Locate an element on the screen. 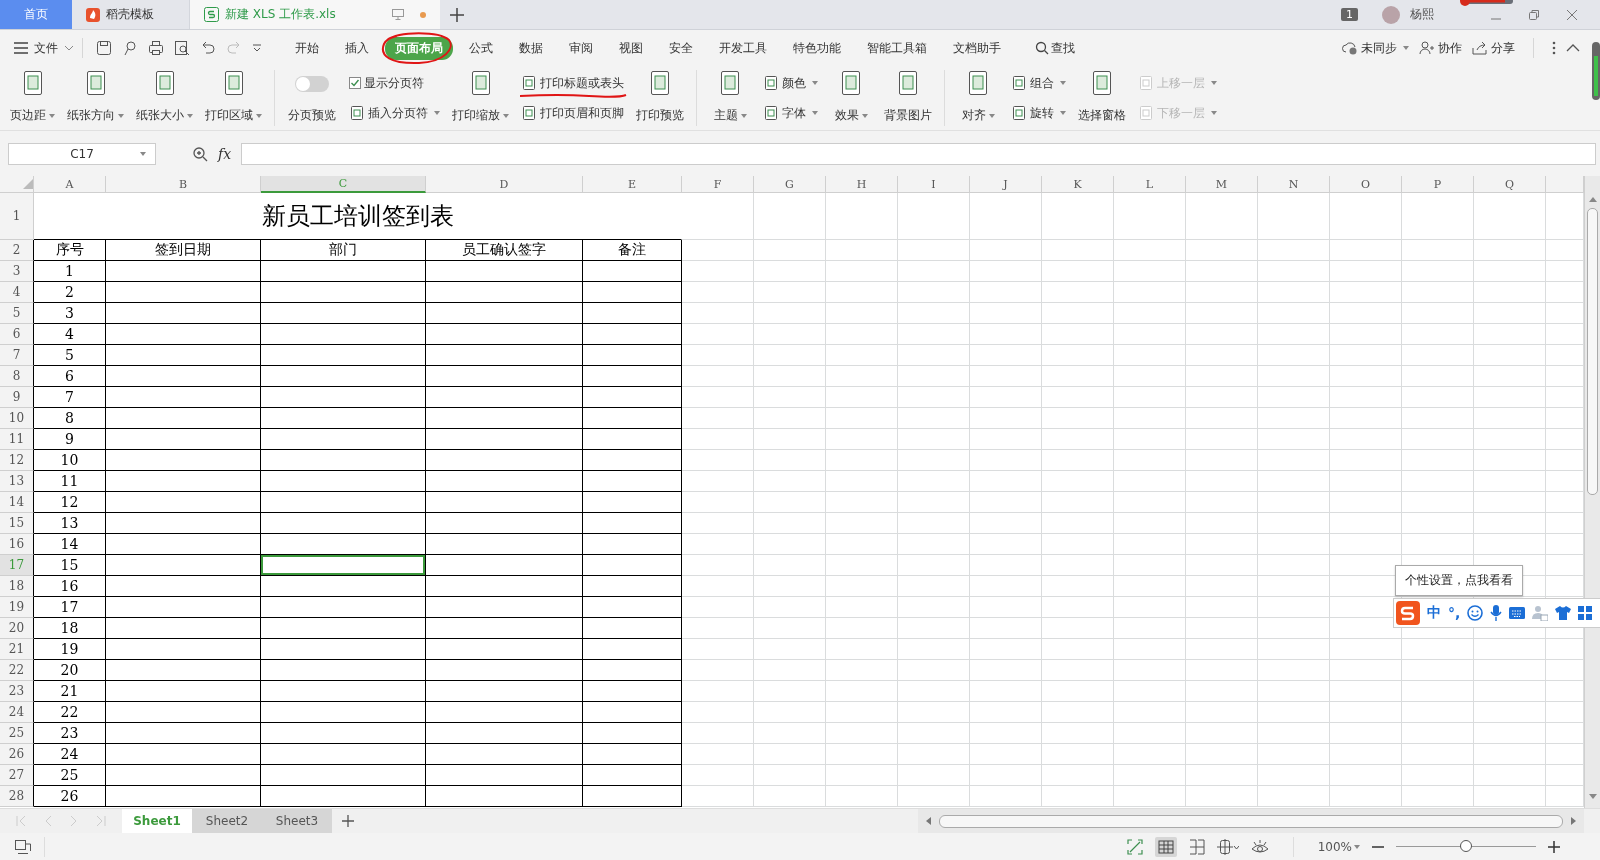 Image resolution: width=1600 pixels, height=860 pixels. zoom-in-icon is located at coordinates (1554, 846).